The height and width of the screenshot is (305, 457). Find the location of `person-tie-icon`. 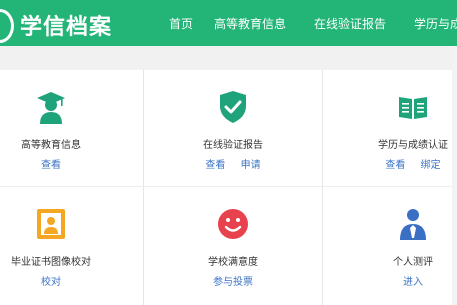

person-tie-icon is located at coordinates (413, 224).